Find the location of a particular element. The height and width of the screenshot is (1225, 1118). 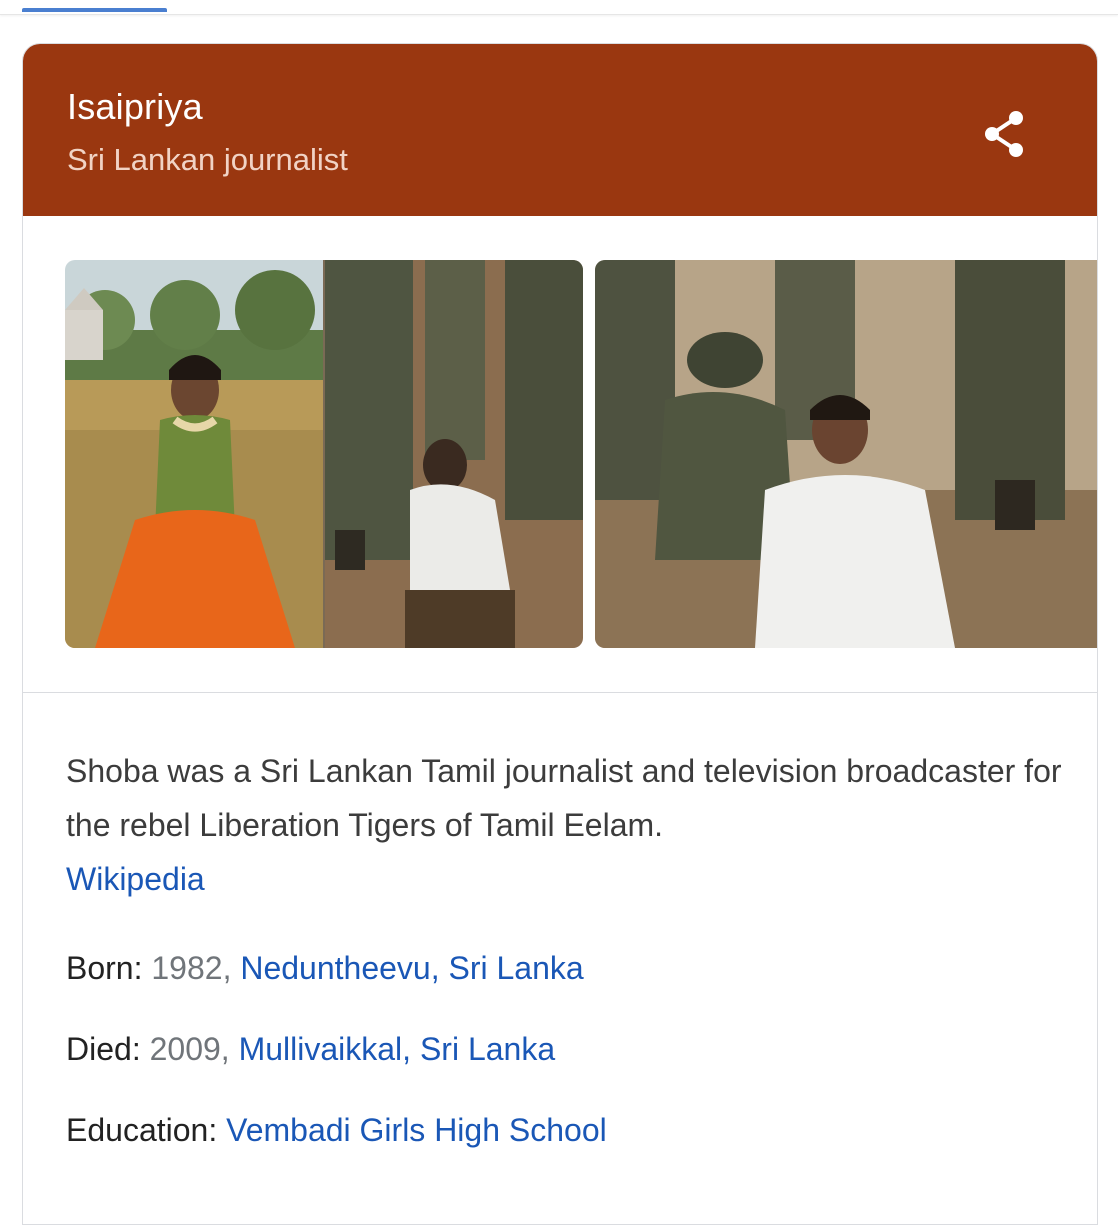

share-button is located at coordinates (1005, 134).